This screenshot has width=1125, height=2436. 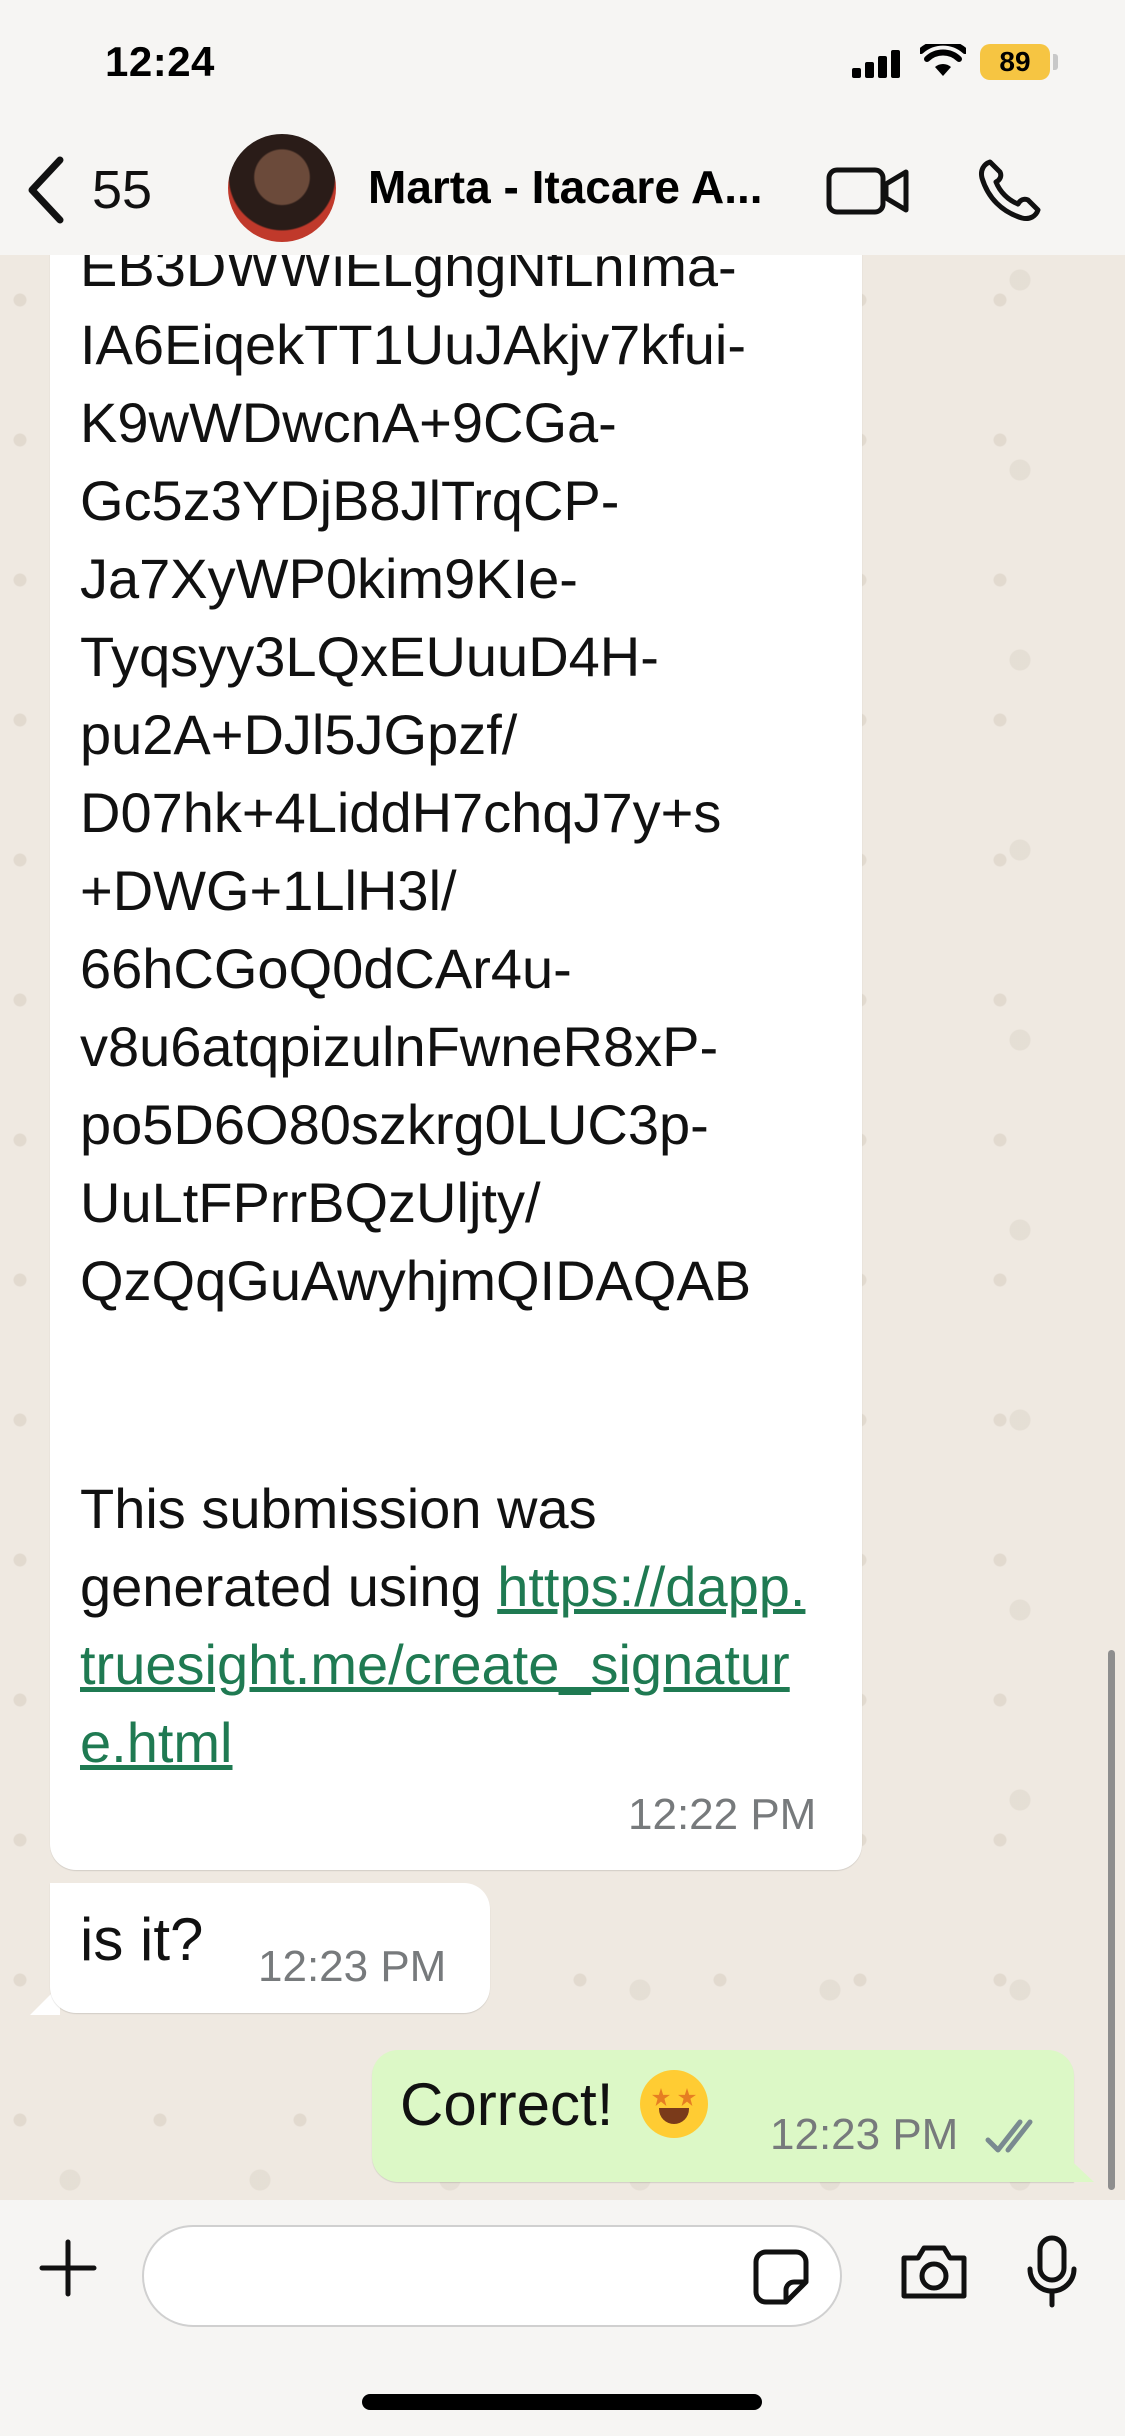 I want to click on microphone-icon, so click(x=1052, y=2272).